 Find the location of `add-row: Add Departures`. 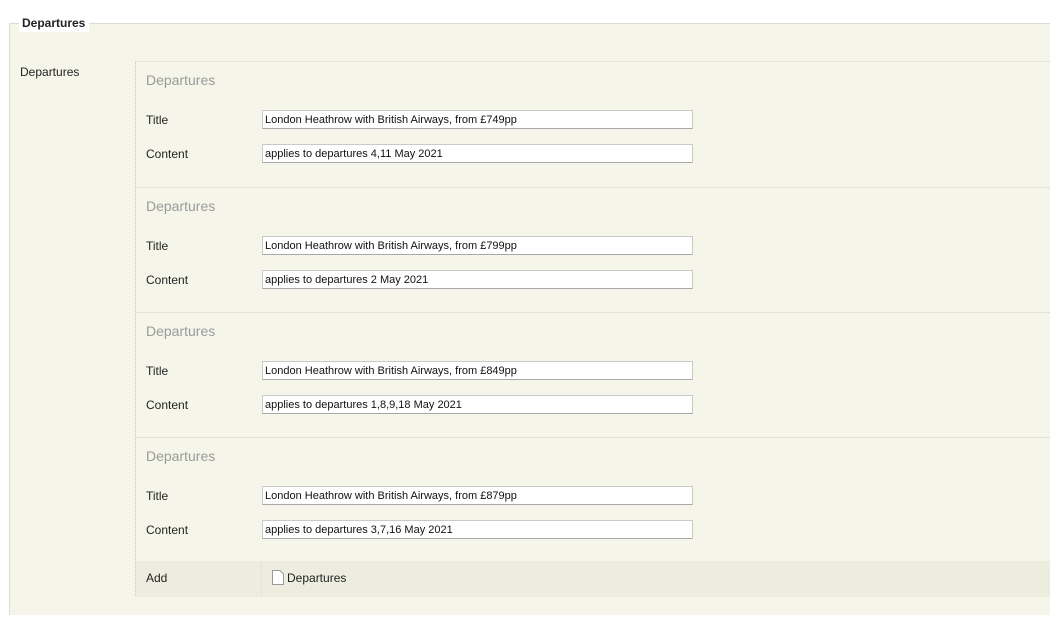

add-row: Add Departures is located at coordinates (593, 579).